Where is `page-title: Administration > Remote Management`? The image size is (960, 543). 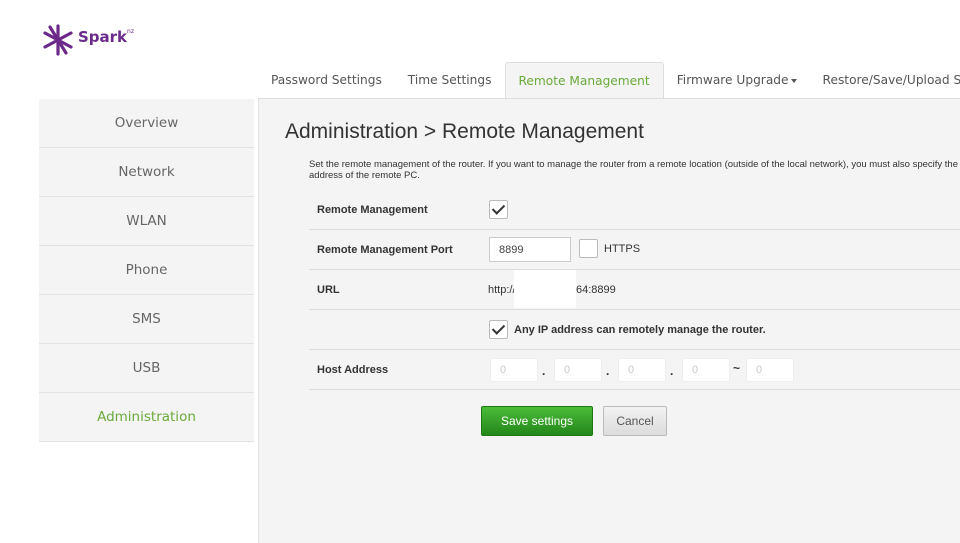 page-title: Administration > Remote Management is located at coordinates (464, 131).